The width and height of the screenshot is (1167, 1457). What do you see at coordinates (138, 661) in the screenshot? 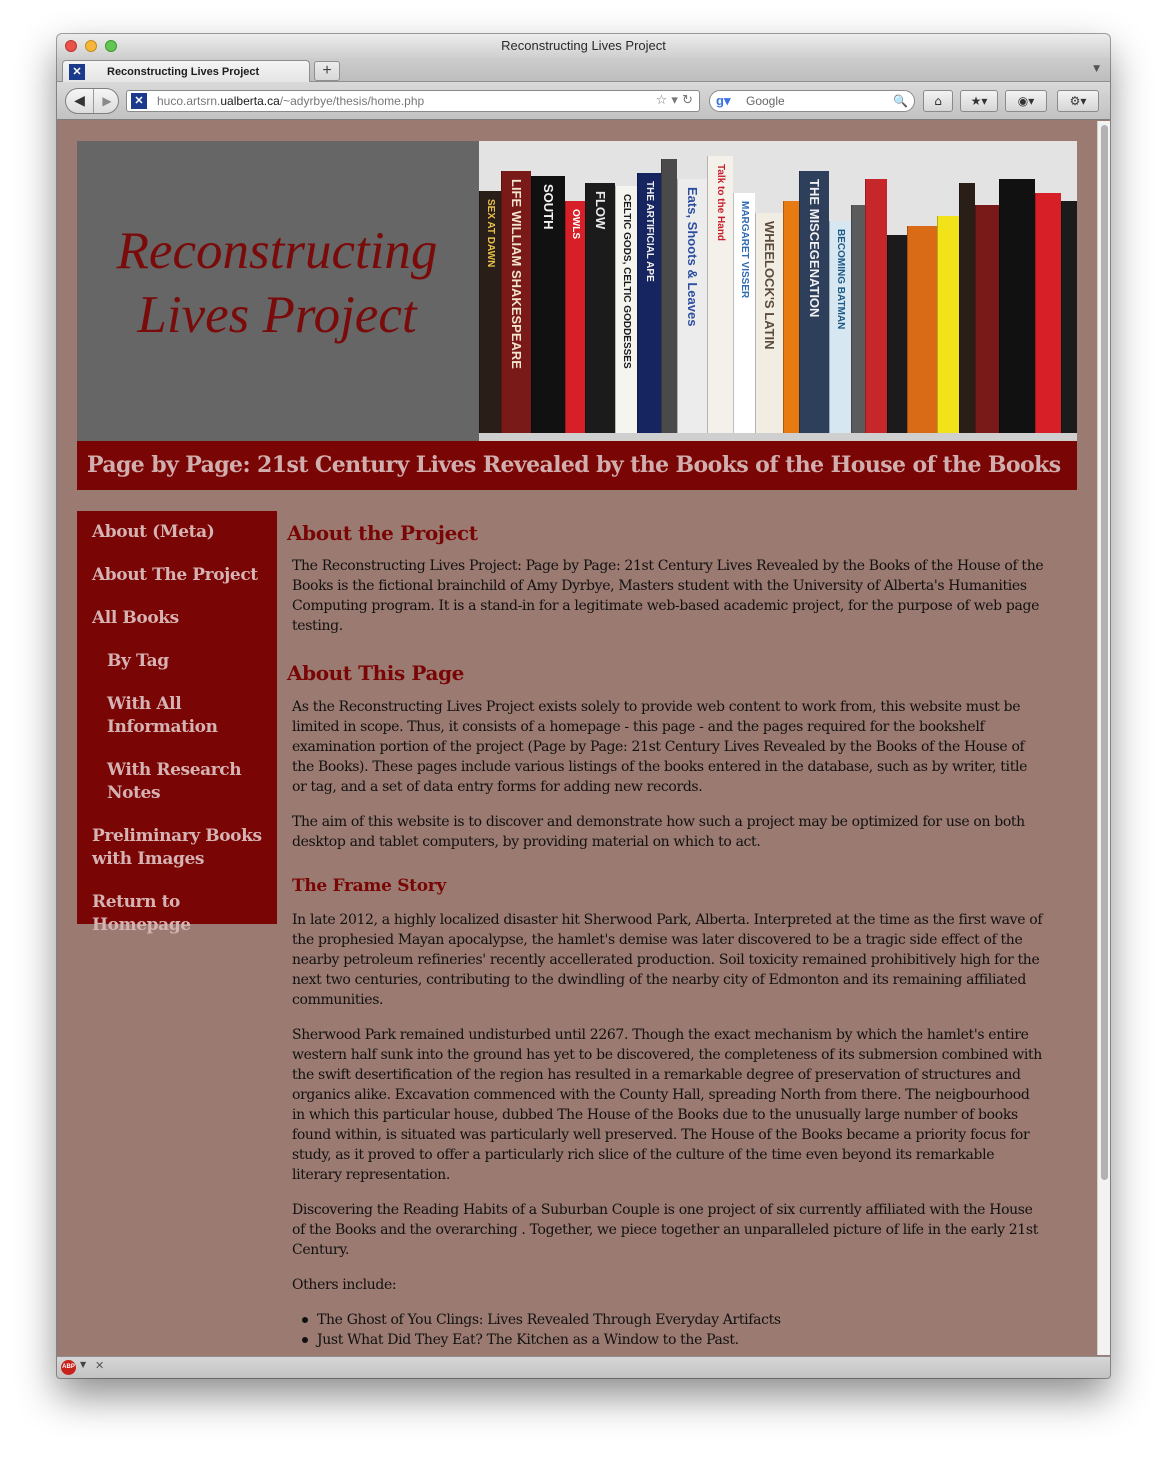
I see `nav-by-tag: By Tag` at bounding box center [138, 661].